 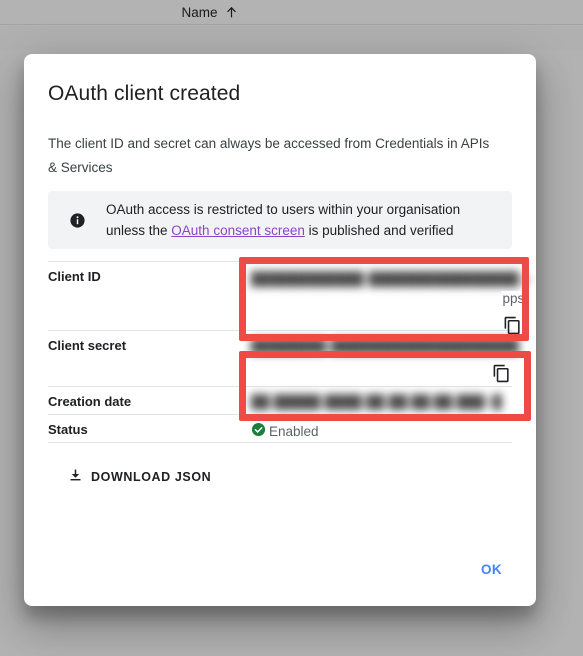 What do you see at coordinates (75, 477) in the screenshot?
I see `download-icon` at bounding box center [75, 477].